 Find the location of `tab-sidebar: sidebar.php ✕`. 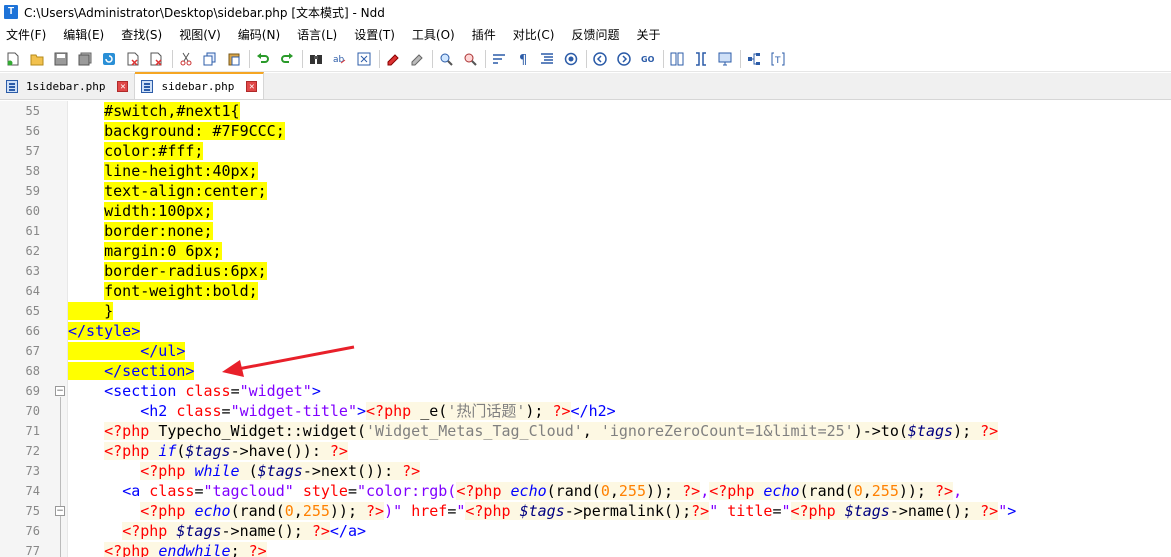

tab-sidebar: sidebar.php ✕ is located at coordinates (200, 85).